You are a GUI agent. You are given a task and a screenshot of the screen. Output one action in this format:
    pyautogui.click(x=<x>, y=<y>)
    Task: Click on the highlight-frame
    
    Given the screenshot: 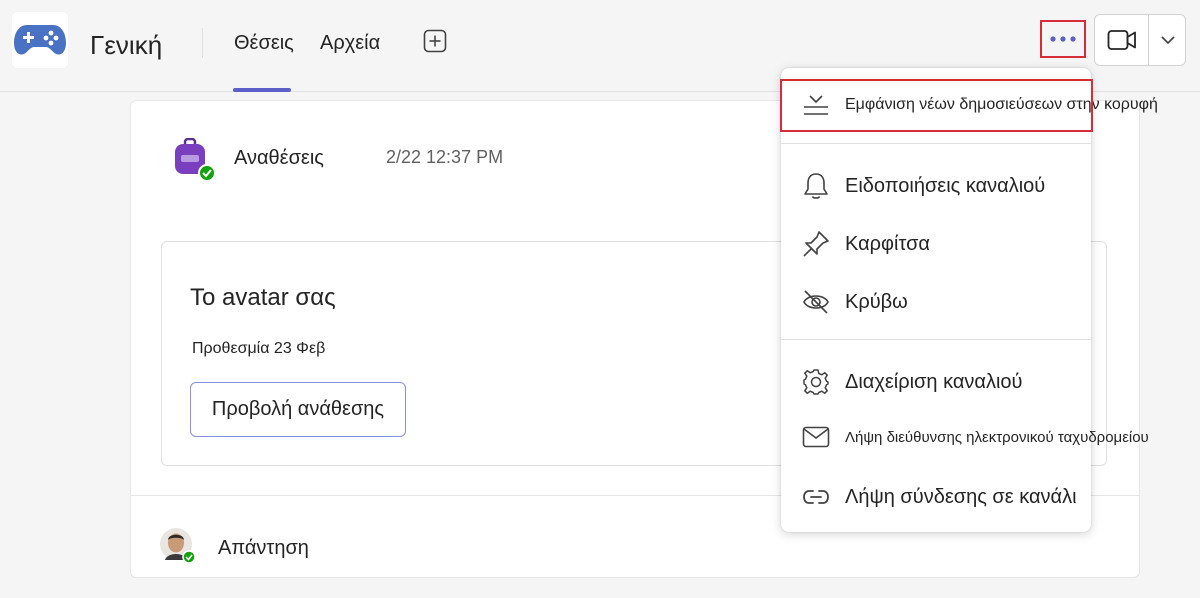 What is the action you would take?
    pyautogui.click(x=936, y=105)
    